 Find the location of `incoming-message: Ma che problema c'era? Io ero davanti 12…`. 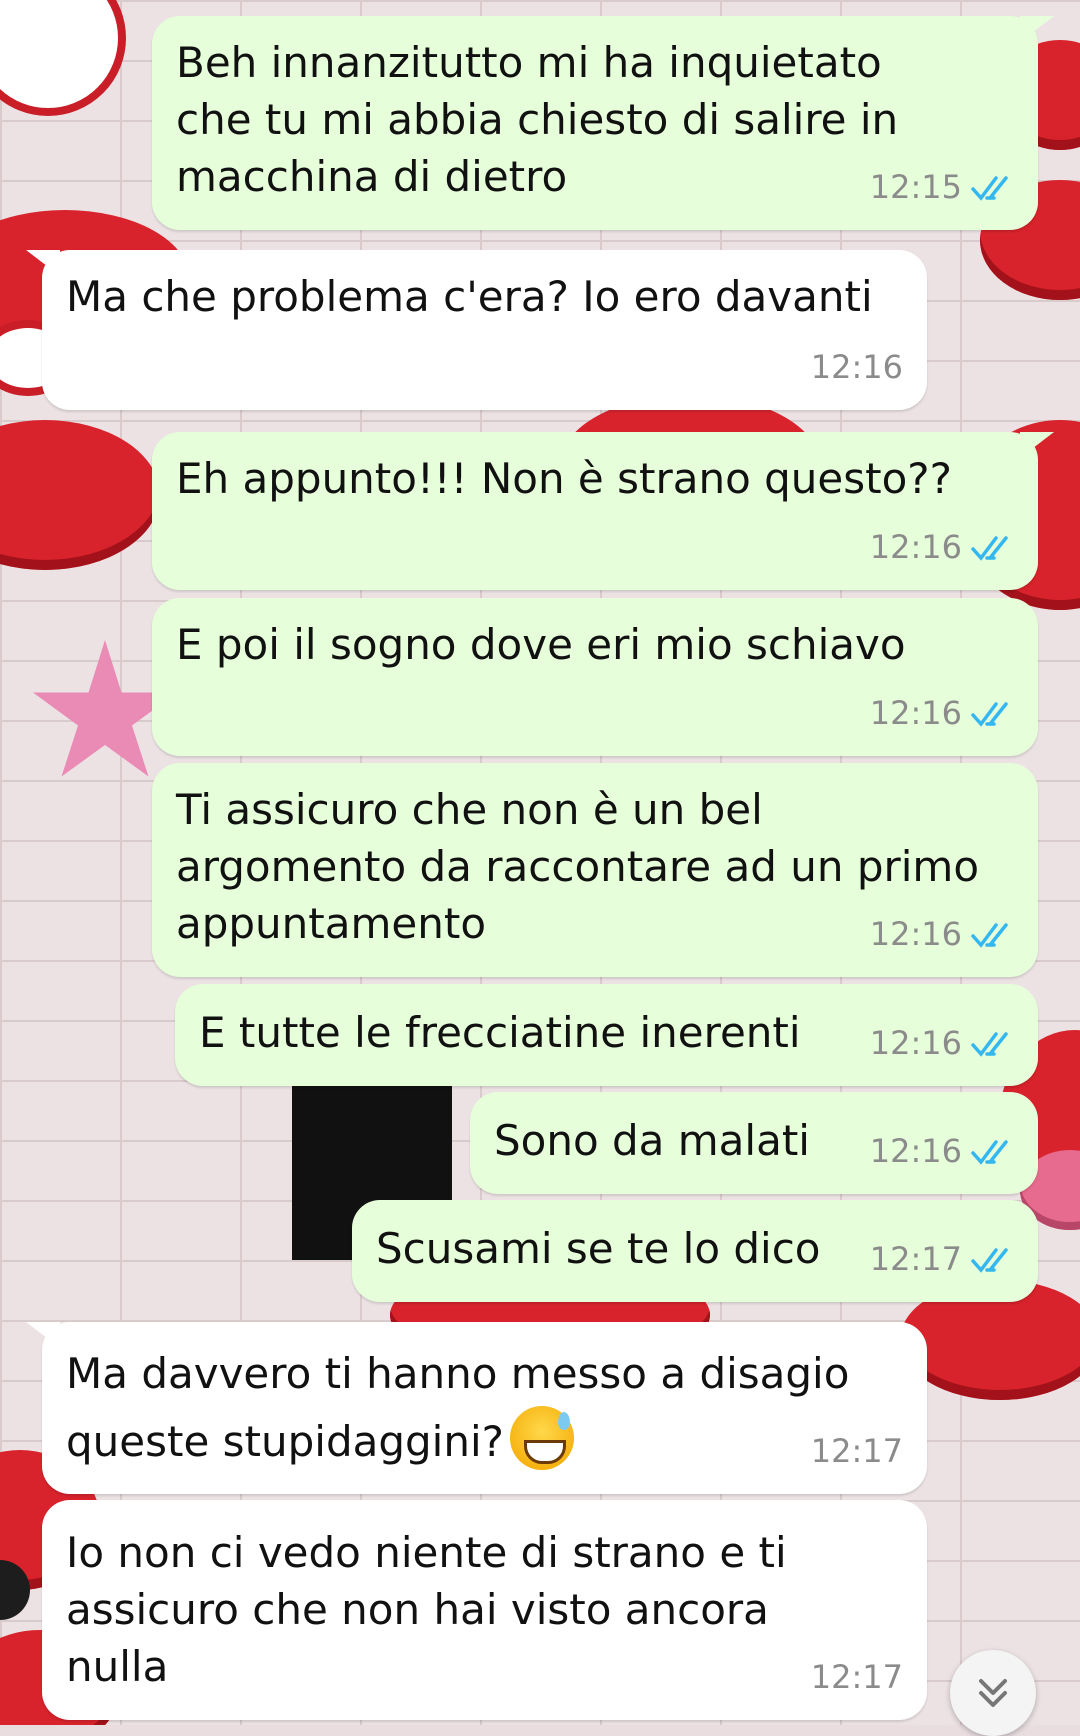

incoming-message: Ma che problema c'era? Io ero davanti 12… is located at coordinates (476, 330).